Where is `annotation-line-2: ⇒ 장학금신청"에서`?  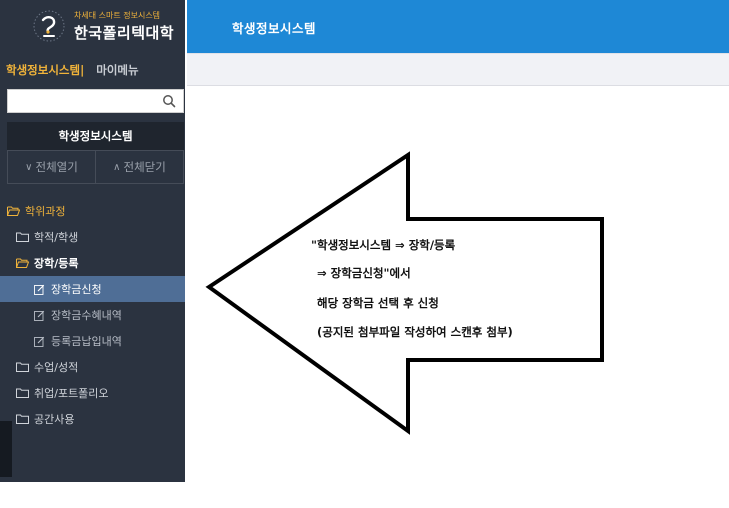 annotation-line-2: ⇒ 장학금신청"에서 is located at coordinates (364, 273).